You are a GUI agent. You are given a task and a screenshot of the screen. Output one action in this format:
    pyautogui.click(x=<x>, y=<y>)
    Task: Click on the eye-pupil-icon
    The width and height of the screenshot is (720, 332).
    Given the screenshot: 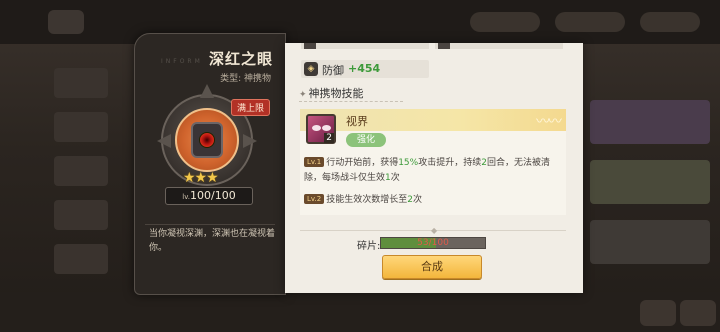 What is the action you would take?
    pyautogui.click(x=207, y=140)
    